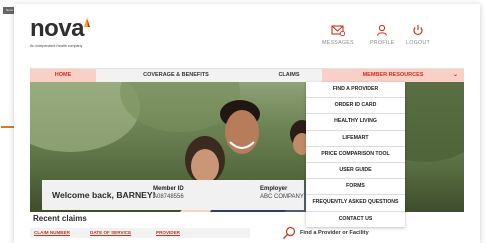  I want to click on logout-label: LOGOUT, so click(418, 43).